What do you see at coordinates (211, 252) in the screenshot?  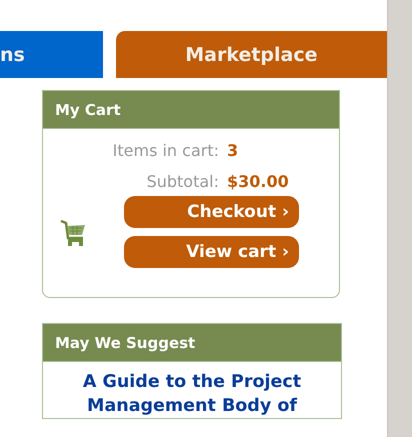 I see `cart-button: View cart ›` at bounding box center [211, 252].